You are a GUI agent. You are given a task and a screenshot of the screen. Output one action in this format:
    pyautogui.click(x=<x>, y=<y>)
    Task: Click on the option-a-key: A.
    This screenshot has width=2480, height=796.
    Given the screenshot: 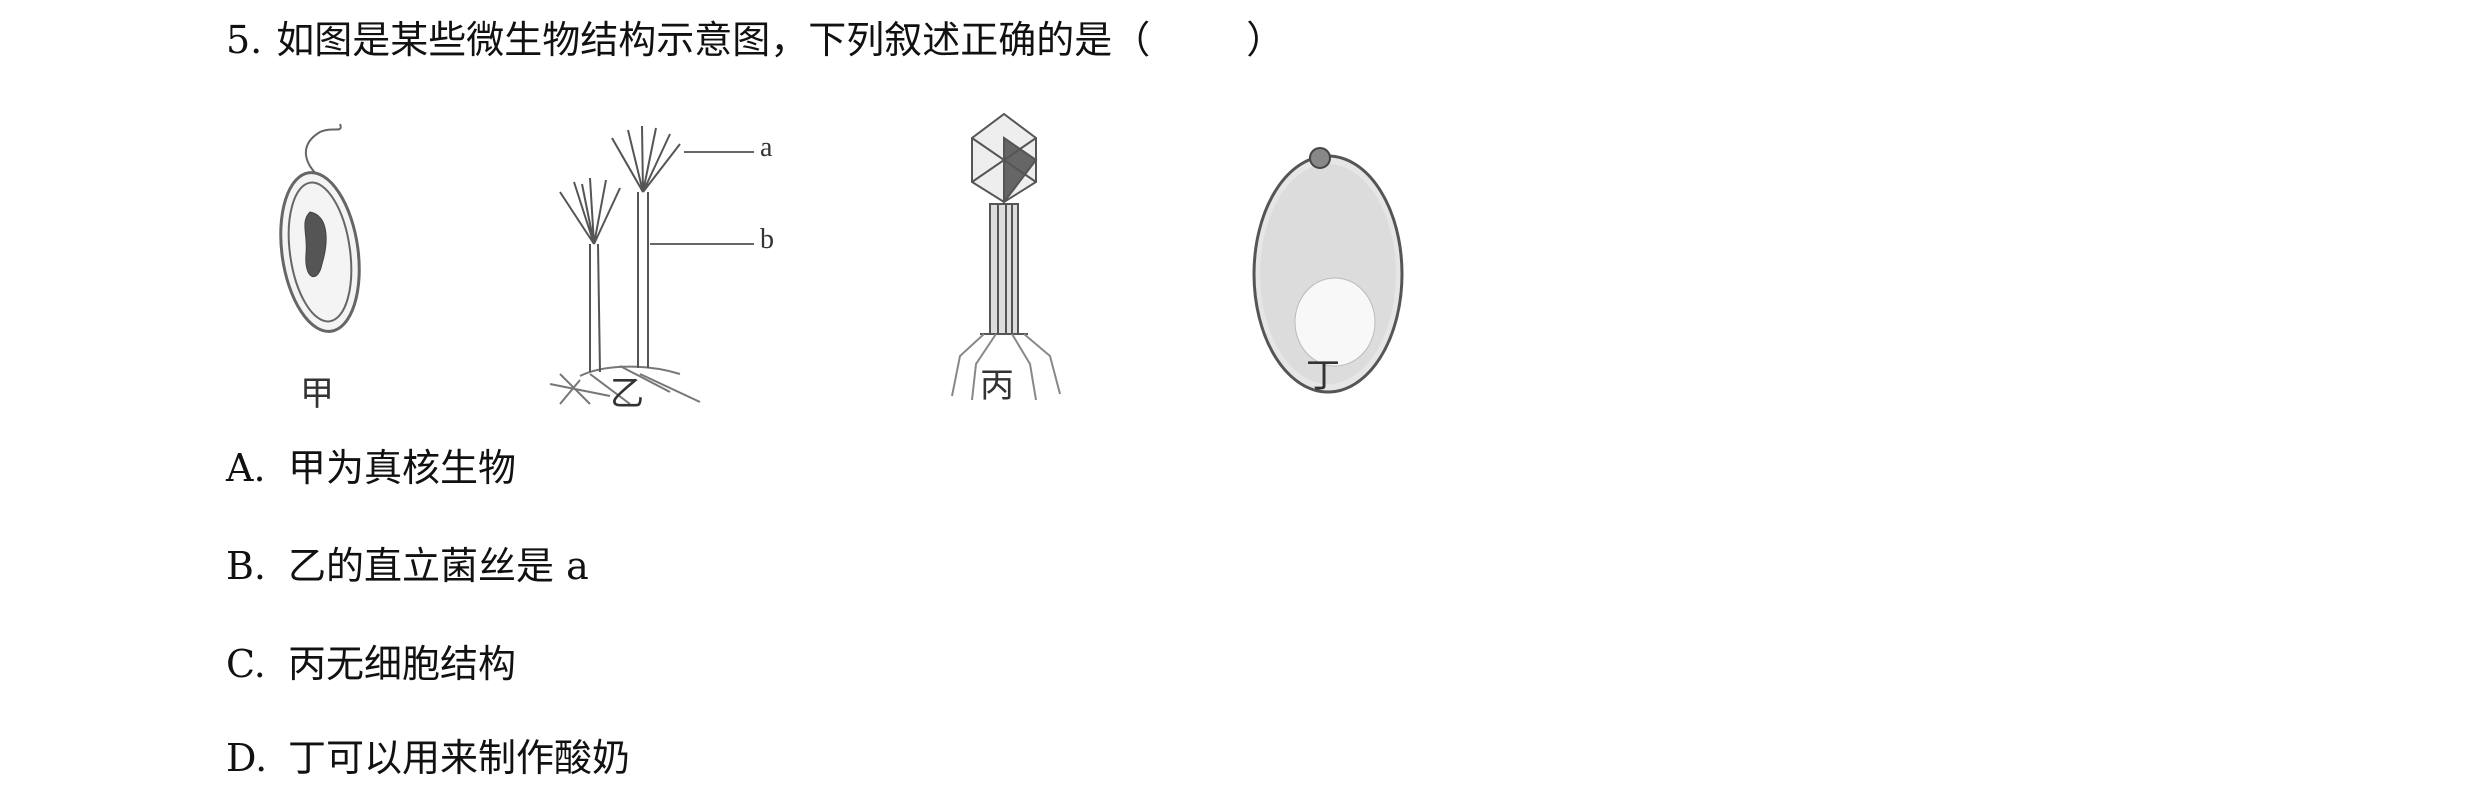 What is the action you would take?
    pyautogui.click(x=246, y=468)
    